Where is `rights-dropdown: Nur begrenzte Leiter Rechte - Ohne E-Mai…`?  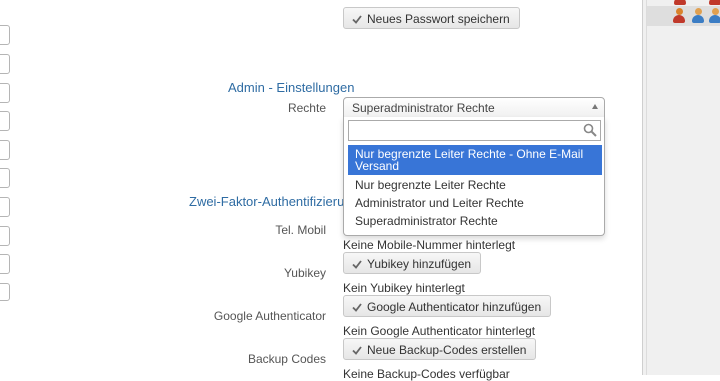
rights-dropdown: Nur begrenzte Leiter Rechte - Ohne E-Mai… is located at coordinates (474, 176).